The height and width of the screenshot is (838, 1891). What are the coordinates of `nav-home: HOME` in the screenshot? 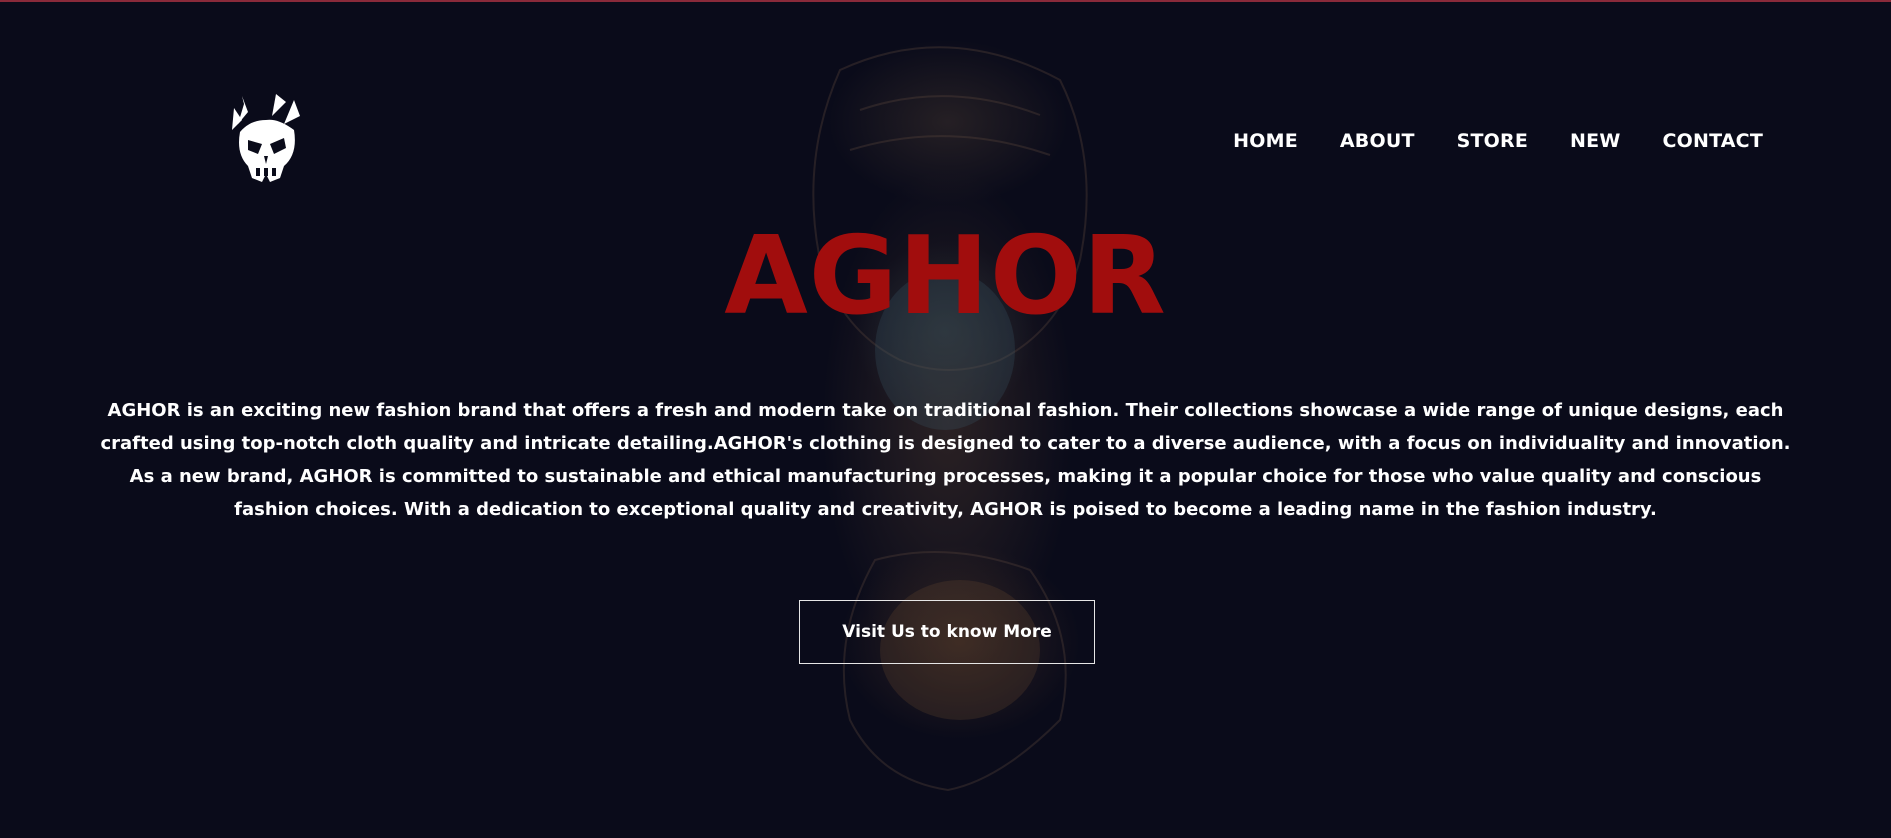 It's located at (1265, 141).